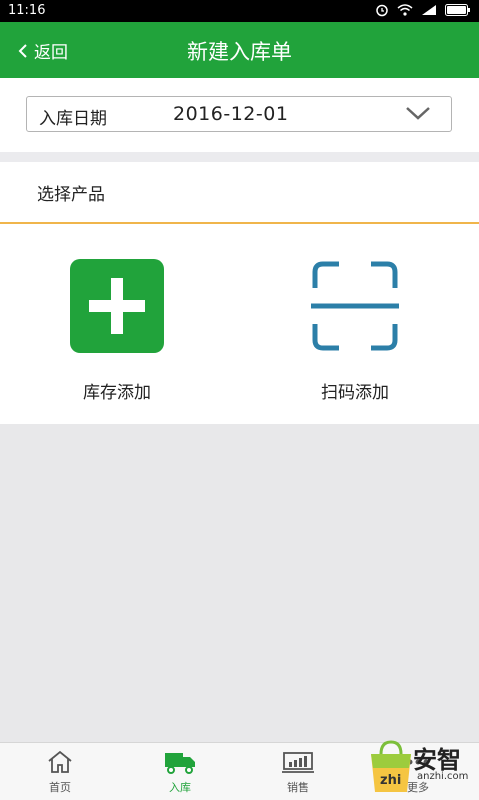  What do you see at coordinates (443, 776) in the screenshot?
I see `watermark-url: anzhi.com` at bounding box center [443, 776].